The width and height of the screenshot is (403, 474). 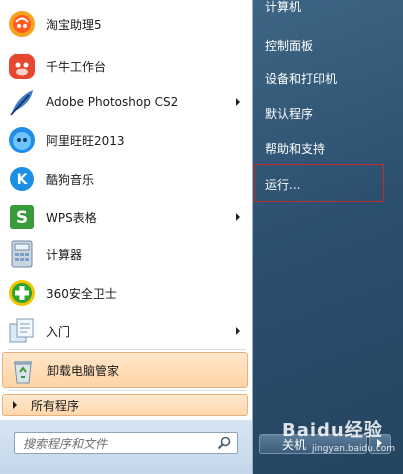 I want to click on right-item-control-panel: 控制面板, so click(x=324, y=45).